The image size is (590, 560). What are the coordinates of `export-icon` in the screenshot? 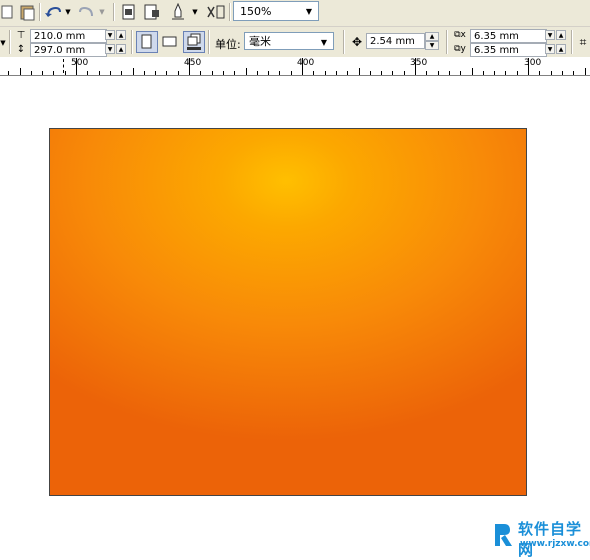 It's located at (152, 12).